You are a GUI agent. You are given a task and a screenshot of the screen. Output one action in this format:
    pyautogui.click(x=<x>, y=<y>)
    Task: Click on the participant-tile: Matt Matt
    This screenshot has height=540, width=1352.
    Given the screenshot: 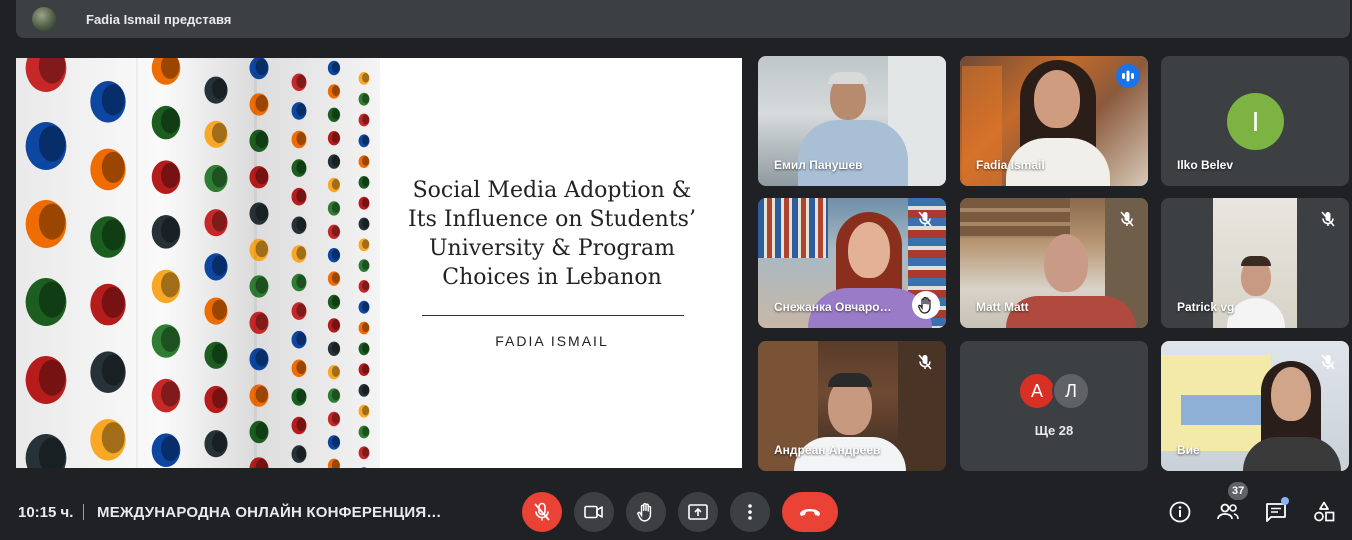 What is the action you would take?
    pyautogui.click(x=1054, y=263)
    